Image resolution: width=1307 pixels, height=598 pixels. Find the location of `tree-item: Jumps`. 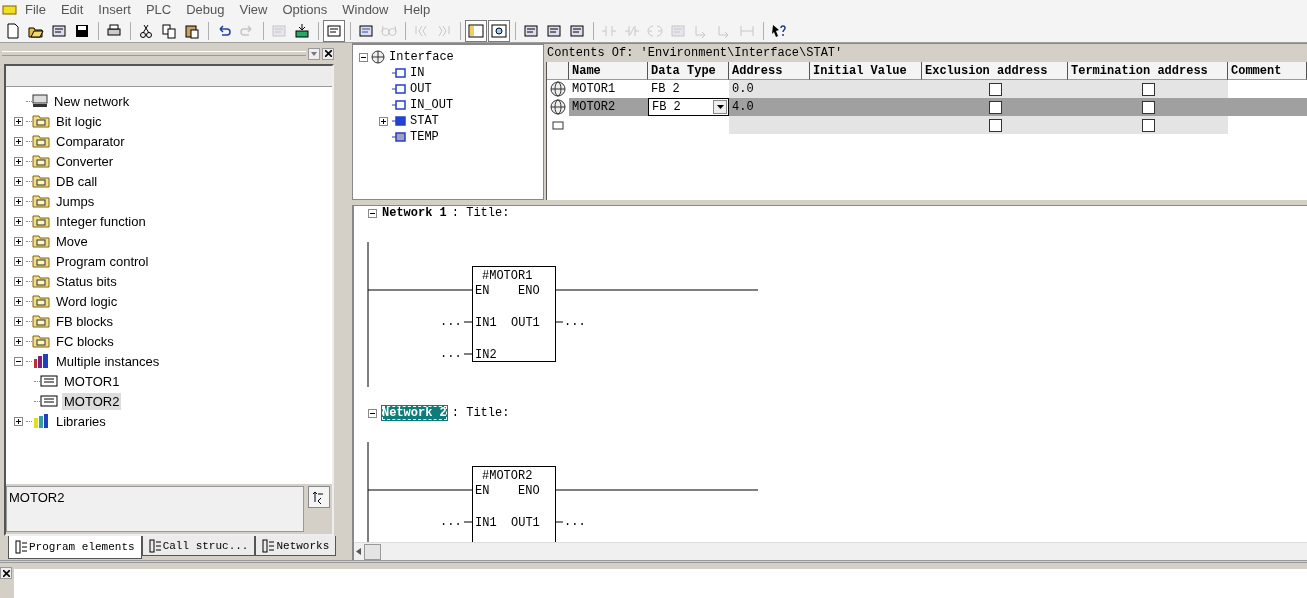

tree-item: Jumps is located at coordinates (169, 201).